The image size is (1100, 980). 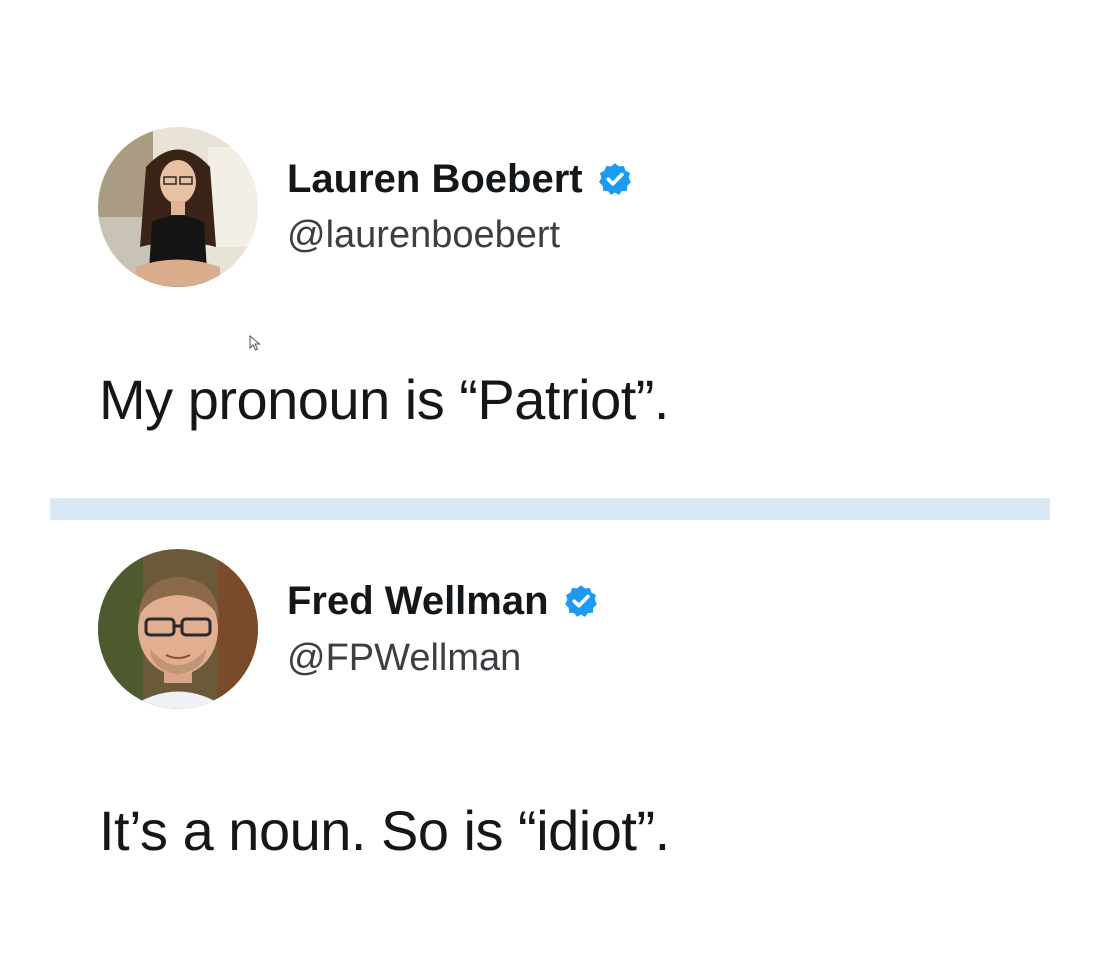 I want to click on mouse-cursor-icon, so click(x=255, y=343).